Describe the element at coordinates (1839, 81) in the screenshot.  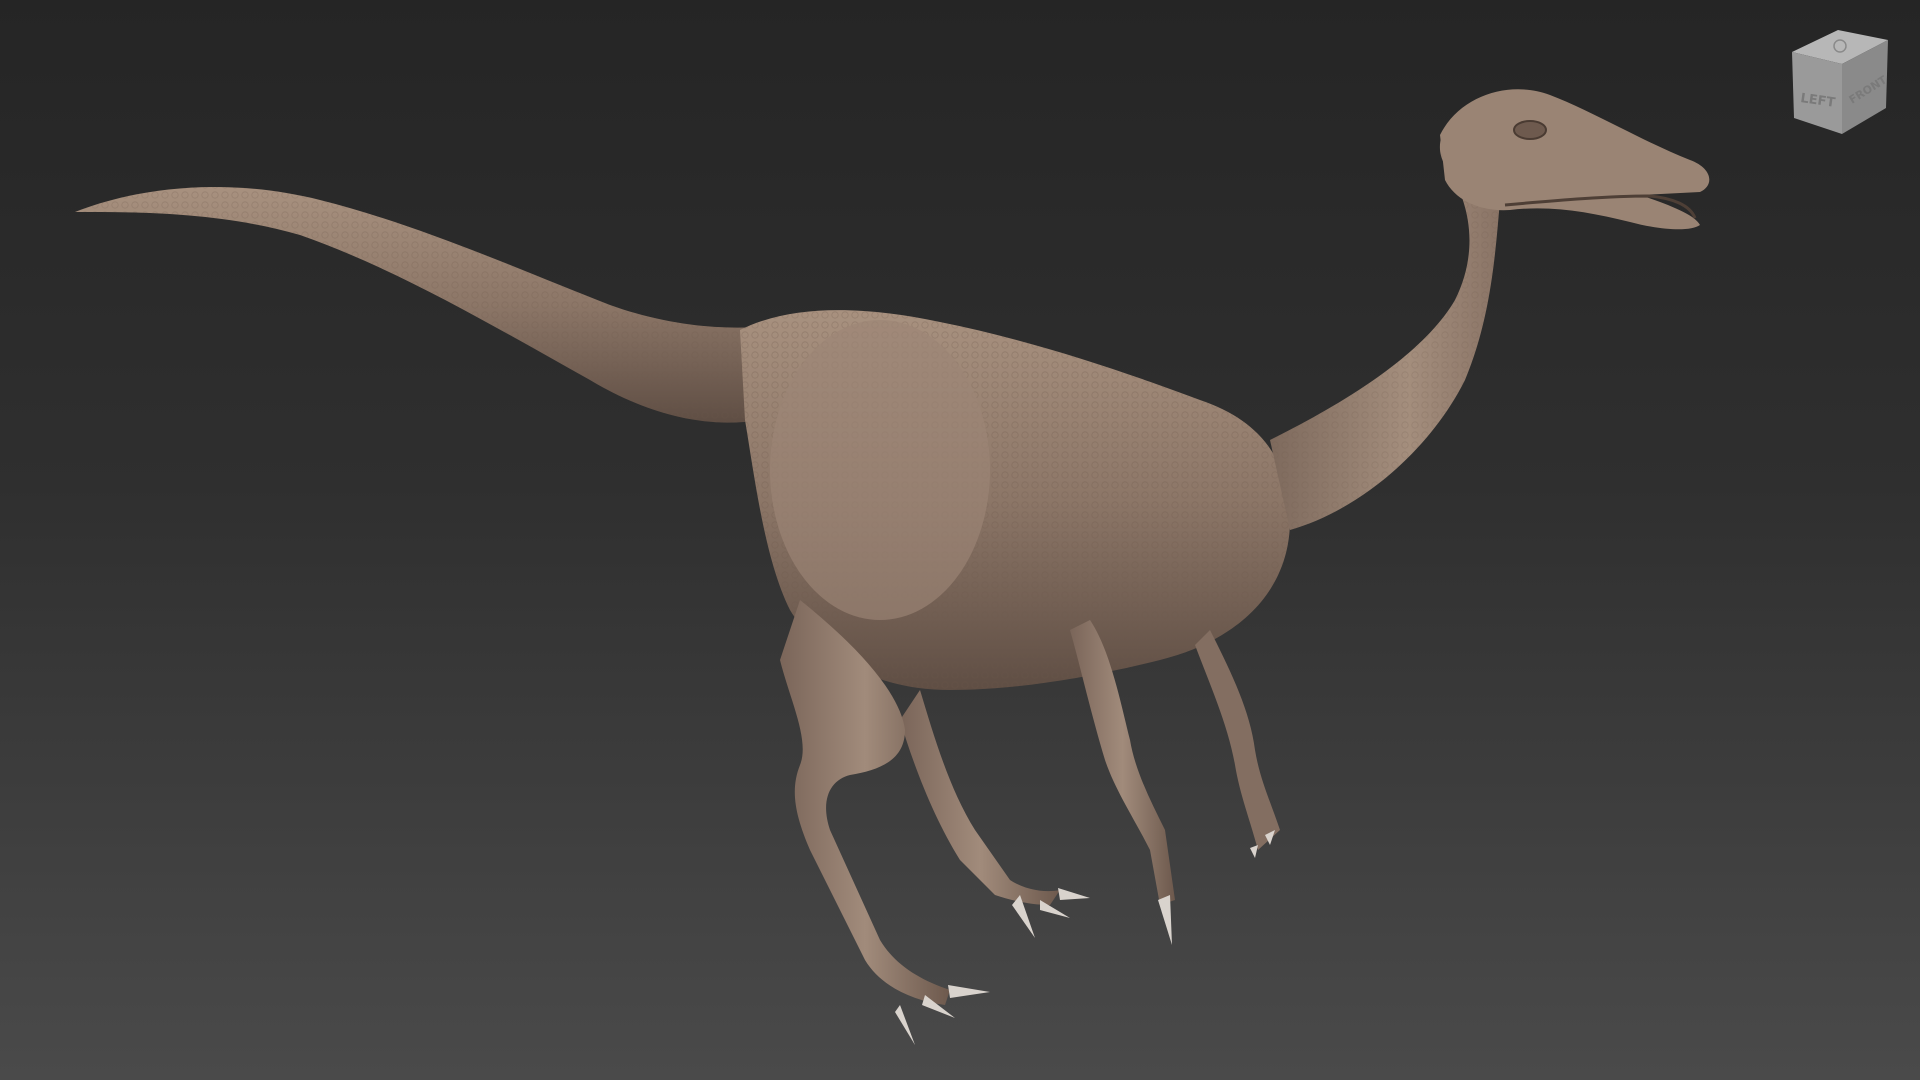
I see `view-navigation-cube: LEFT FRONT` at that location.